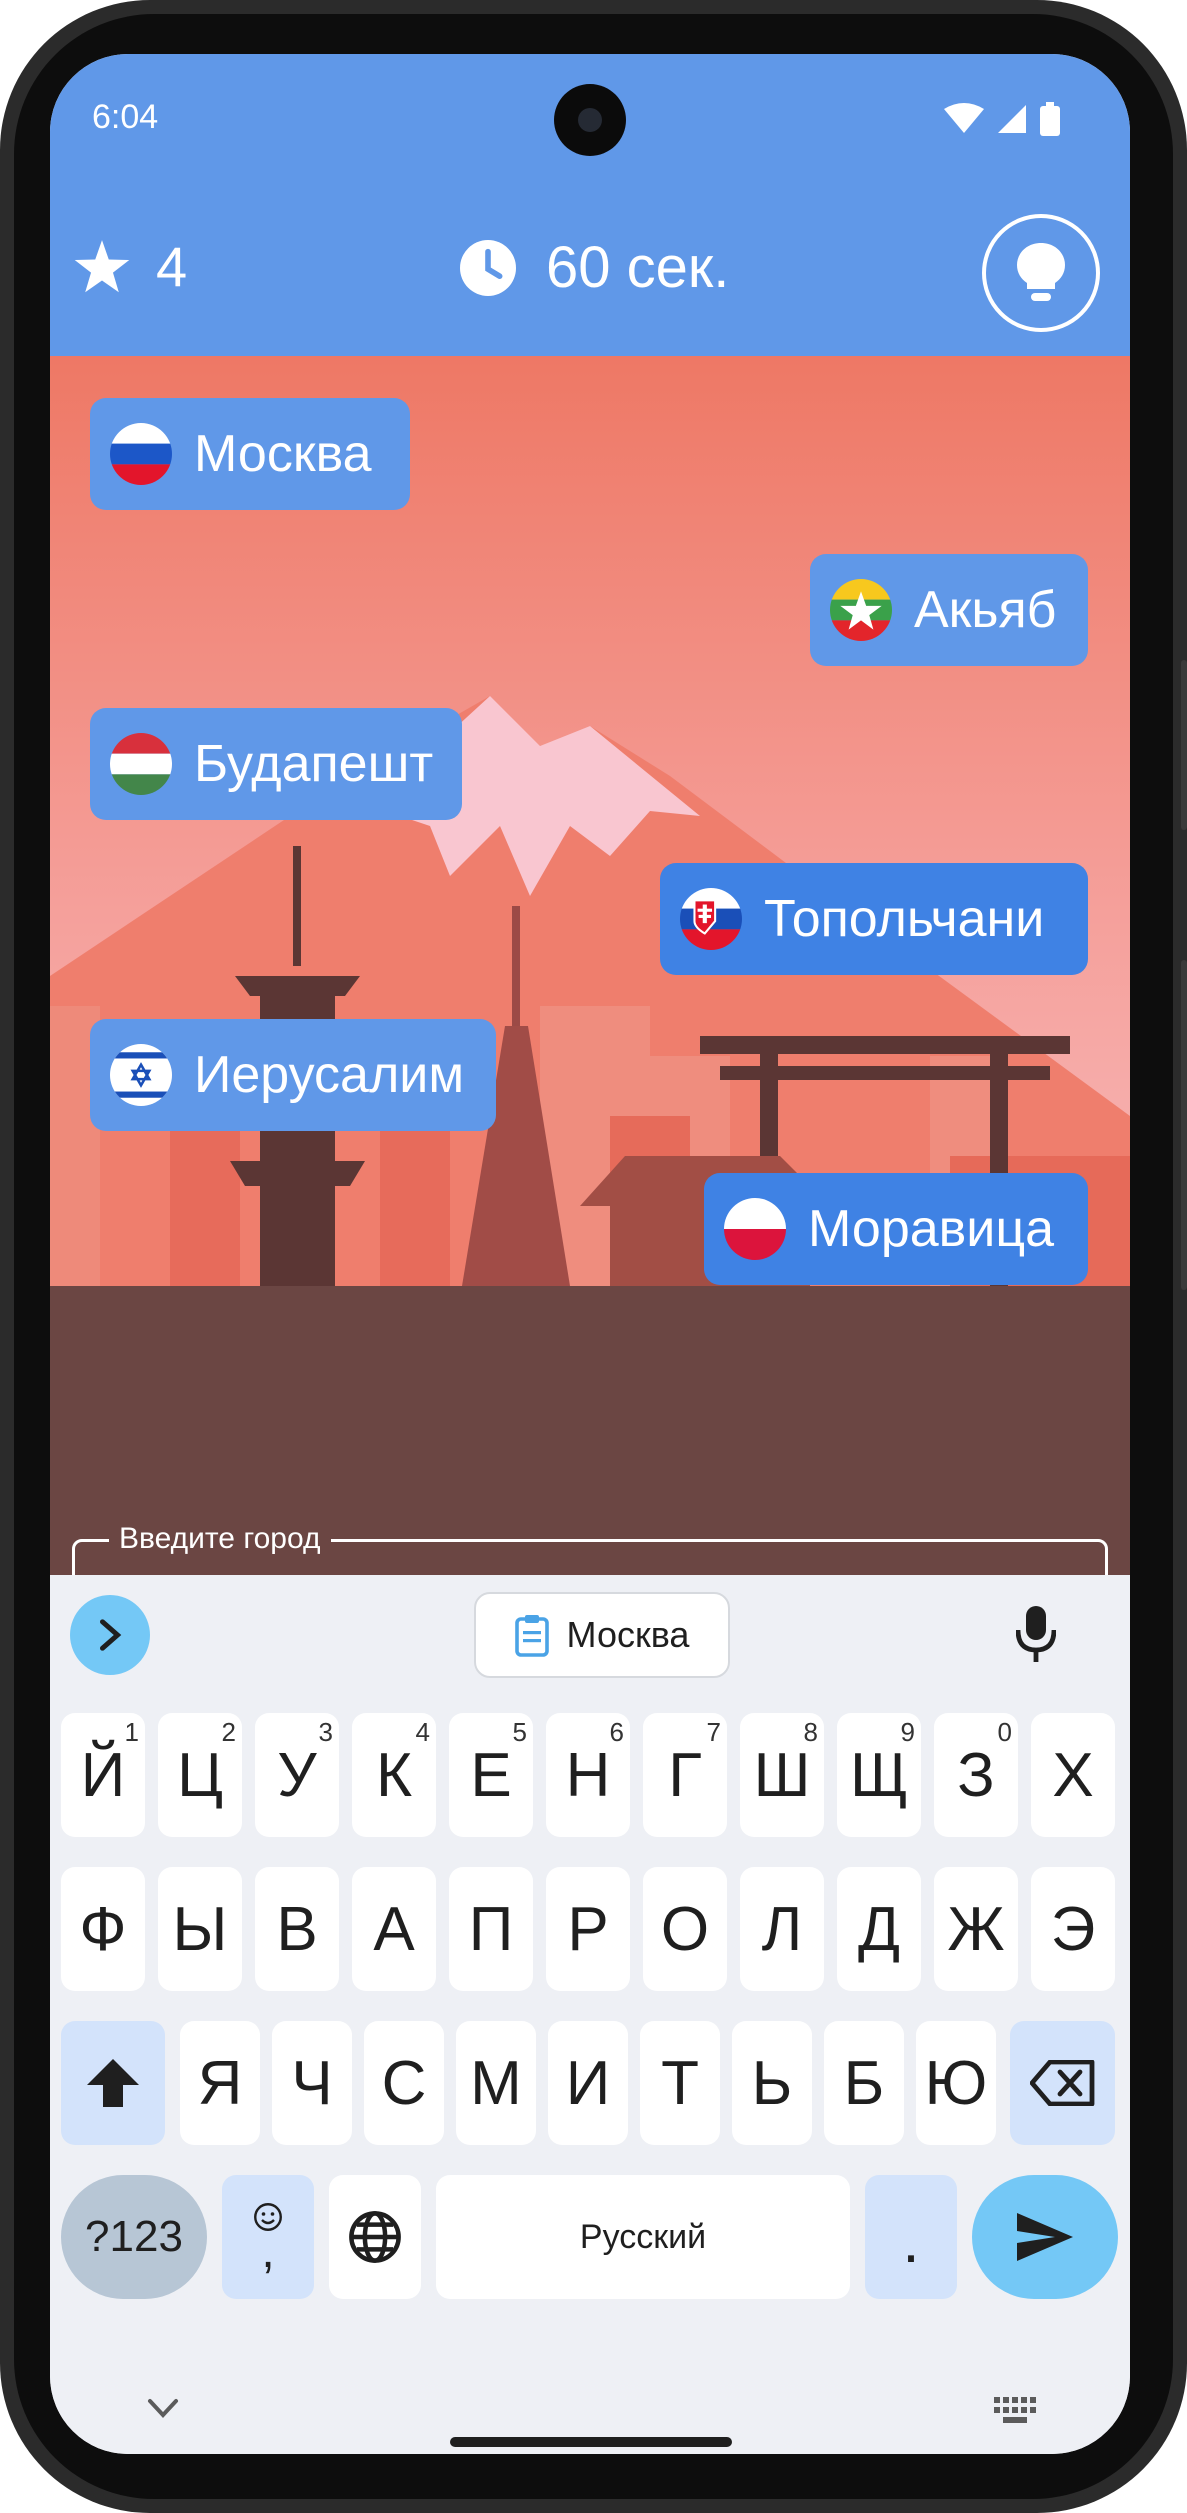  I want to click on clipboard-suggestion: Москва, so click(602, 1635).